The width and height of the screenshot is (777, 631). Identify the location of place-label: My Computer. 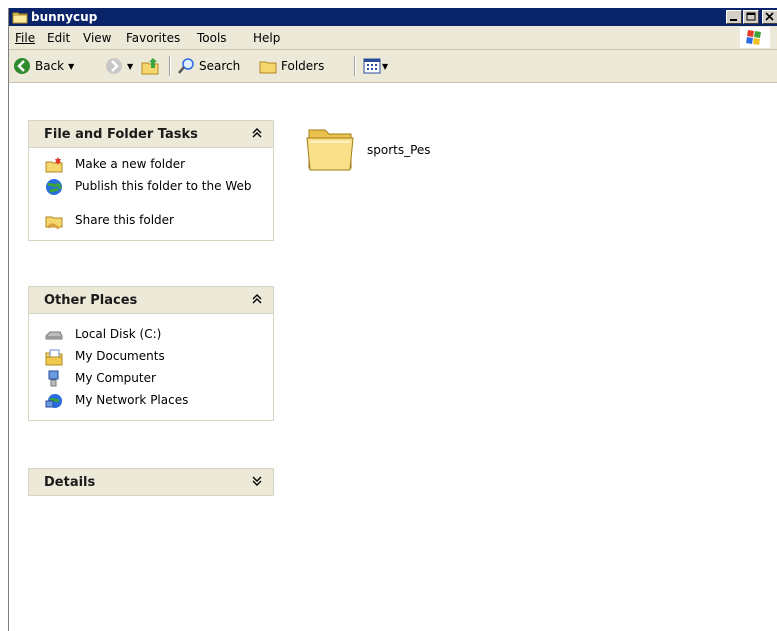
(115, 378).